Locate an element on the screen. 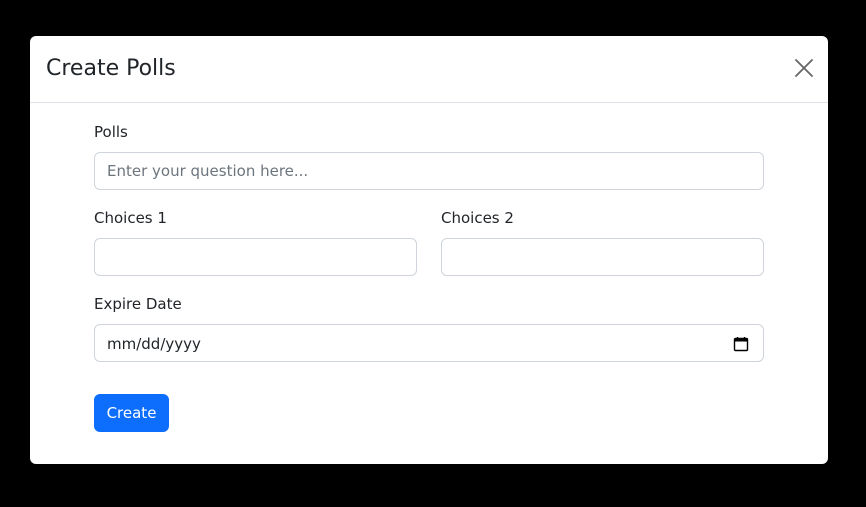  choice-2-input is located at coordinates (602, 257).